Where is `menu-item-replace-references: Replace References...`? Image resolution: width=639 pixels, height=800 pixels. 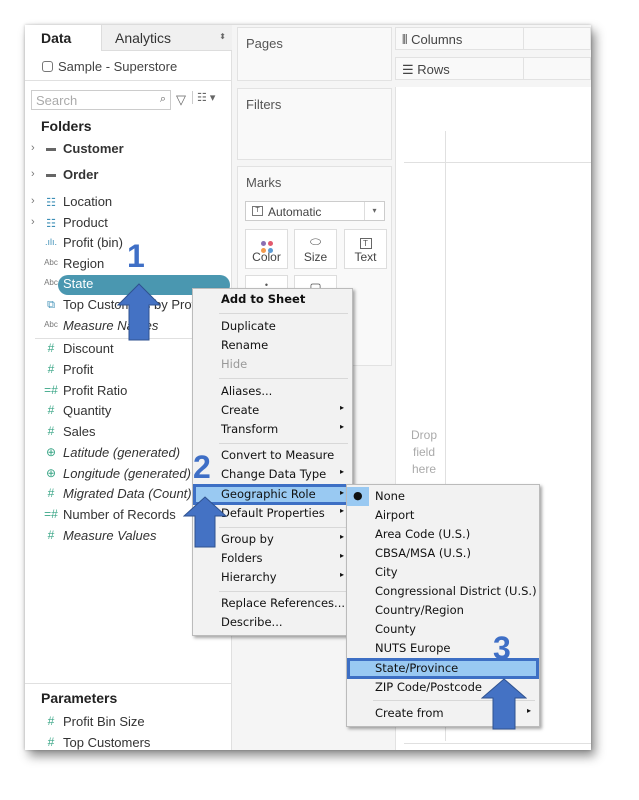
menu-item-replace-references: Replace References... is located at coordinates (272, 603).